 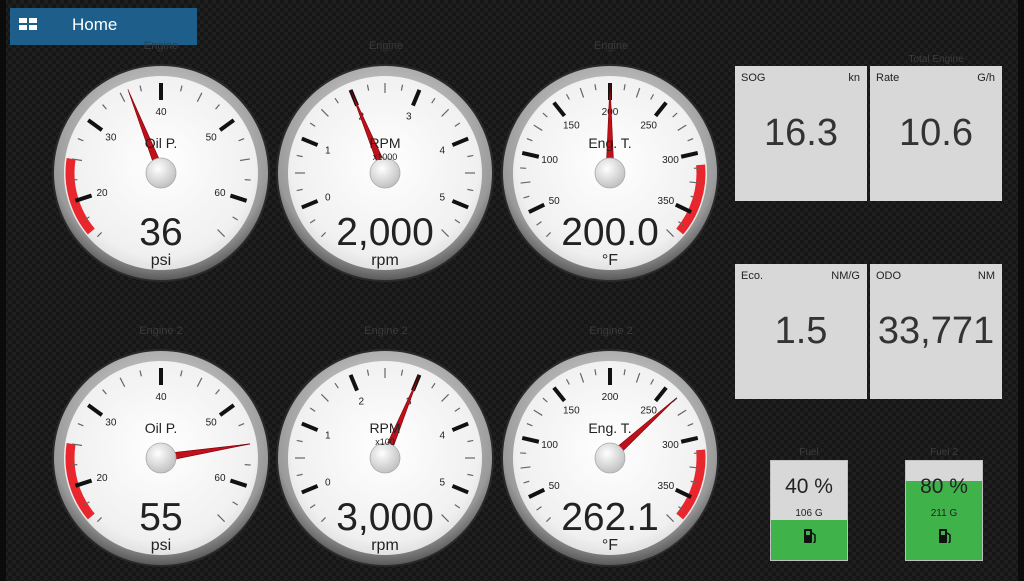 What do you see at coordinates (95, 24) in the screenshot?
I see `page-title: Home` at bounding box center [95, 24].